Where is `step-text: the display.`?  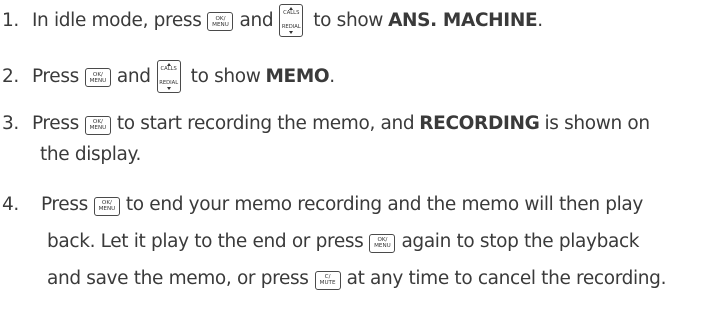 step-text: the display. is located at coordinates (90, 154).